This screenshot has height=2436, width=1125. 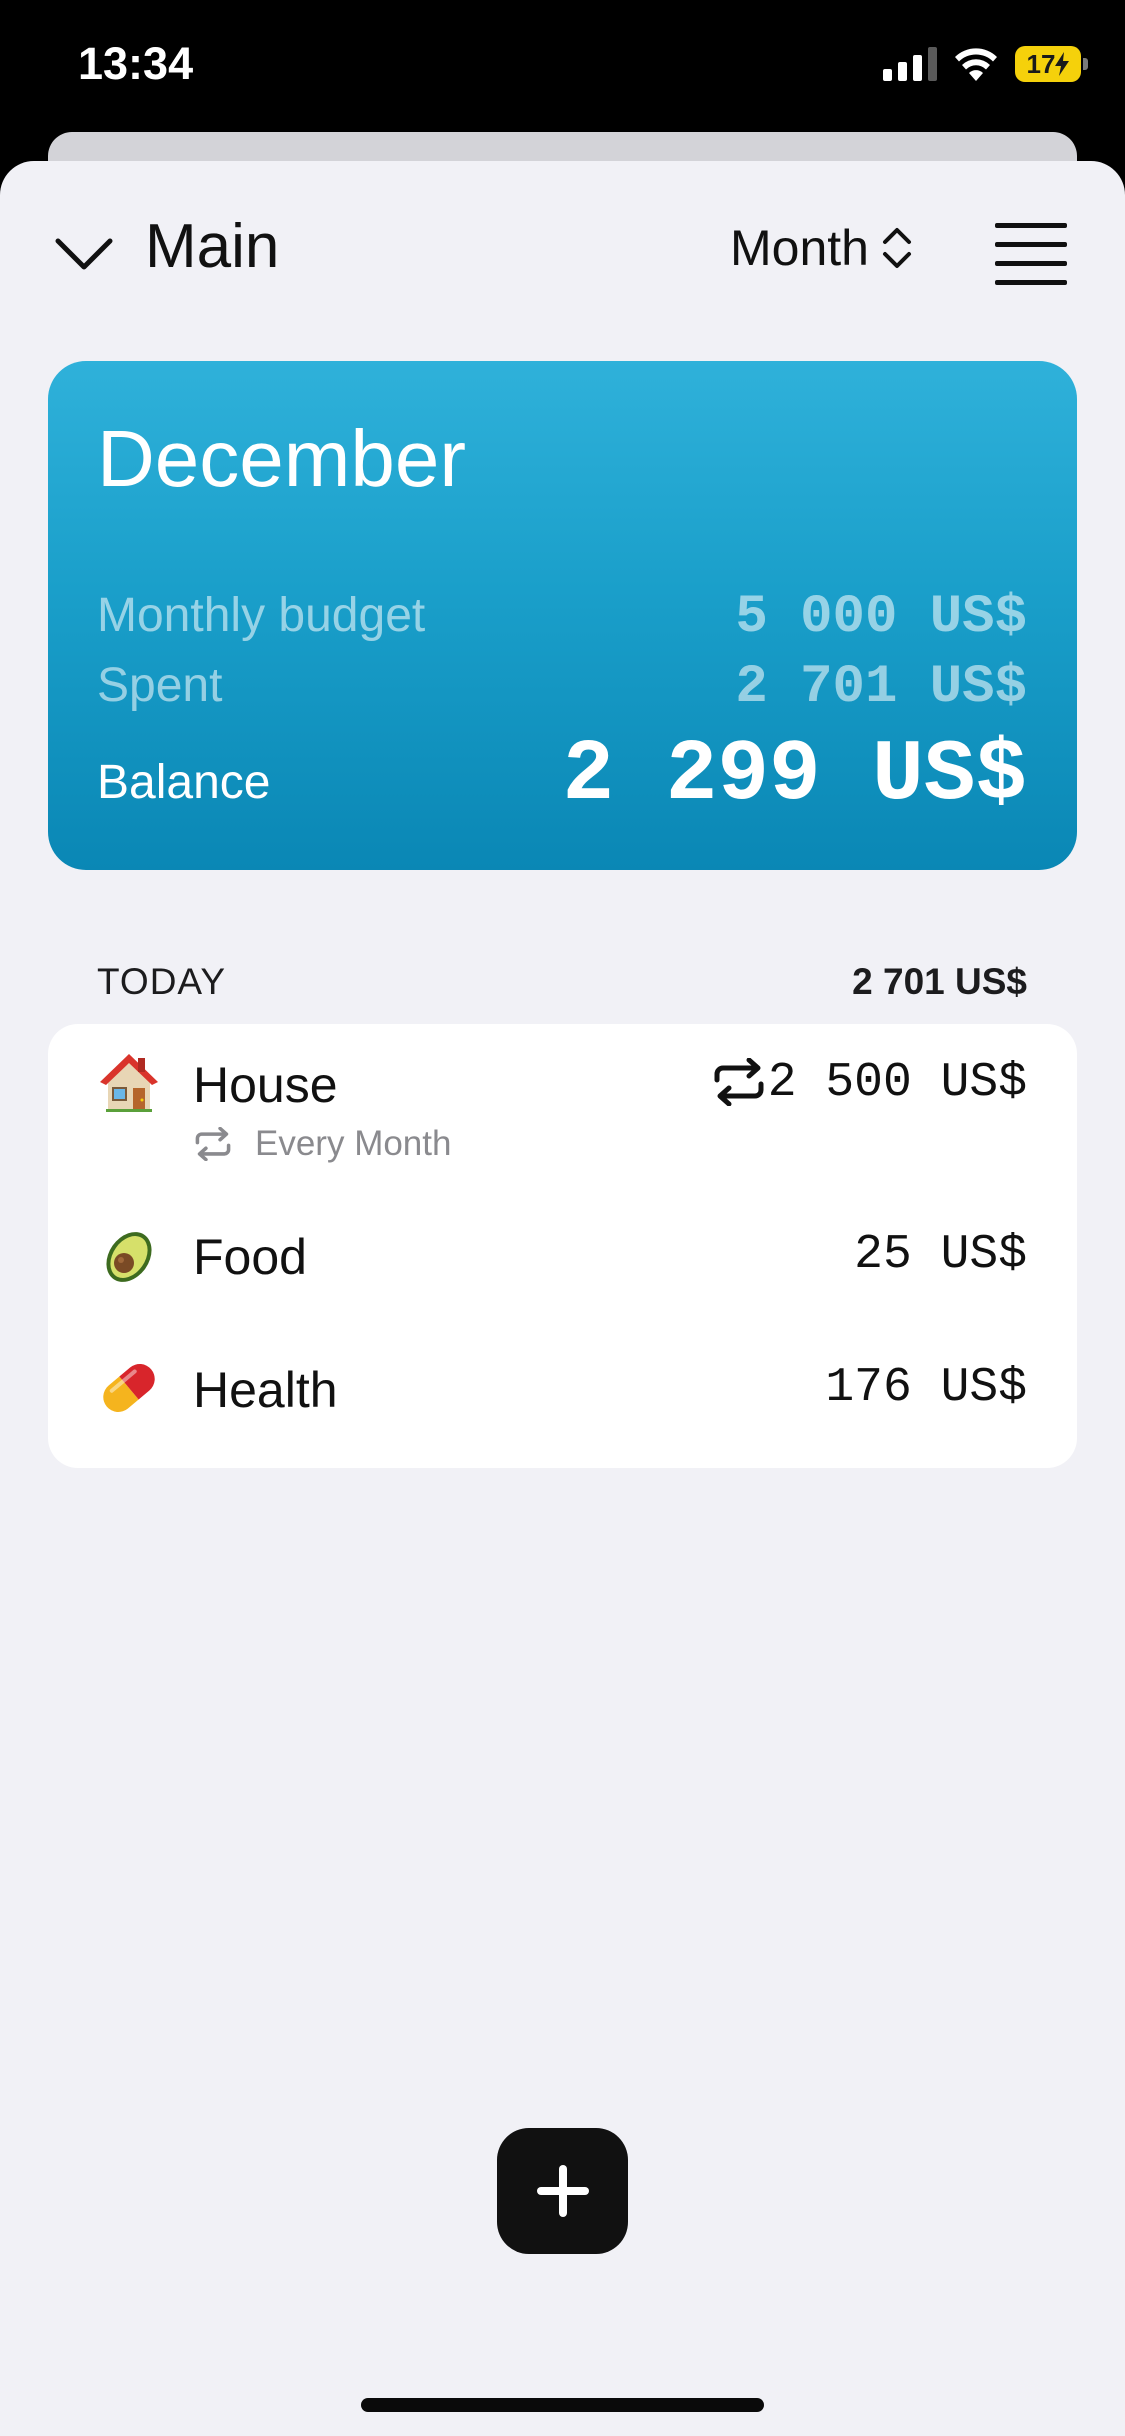 I want to click on recurrence-label: Every Month, so click(x=353, y=1143).